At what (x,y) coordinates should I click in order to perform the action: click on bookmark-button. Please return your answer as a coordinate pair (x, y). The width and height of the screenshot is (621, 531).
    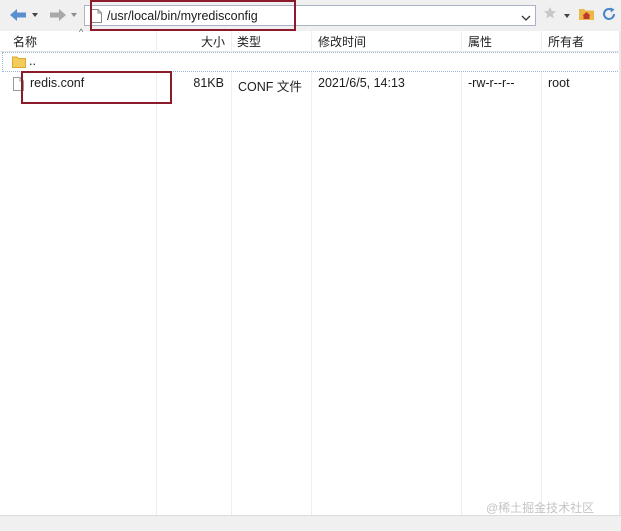
    Looking at the image, I should click on (550, 14).